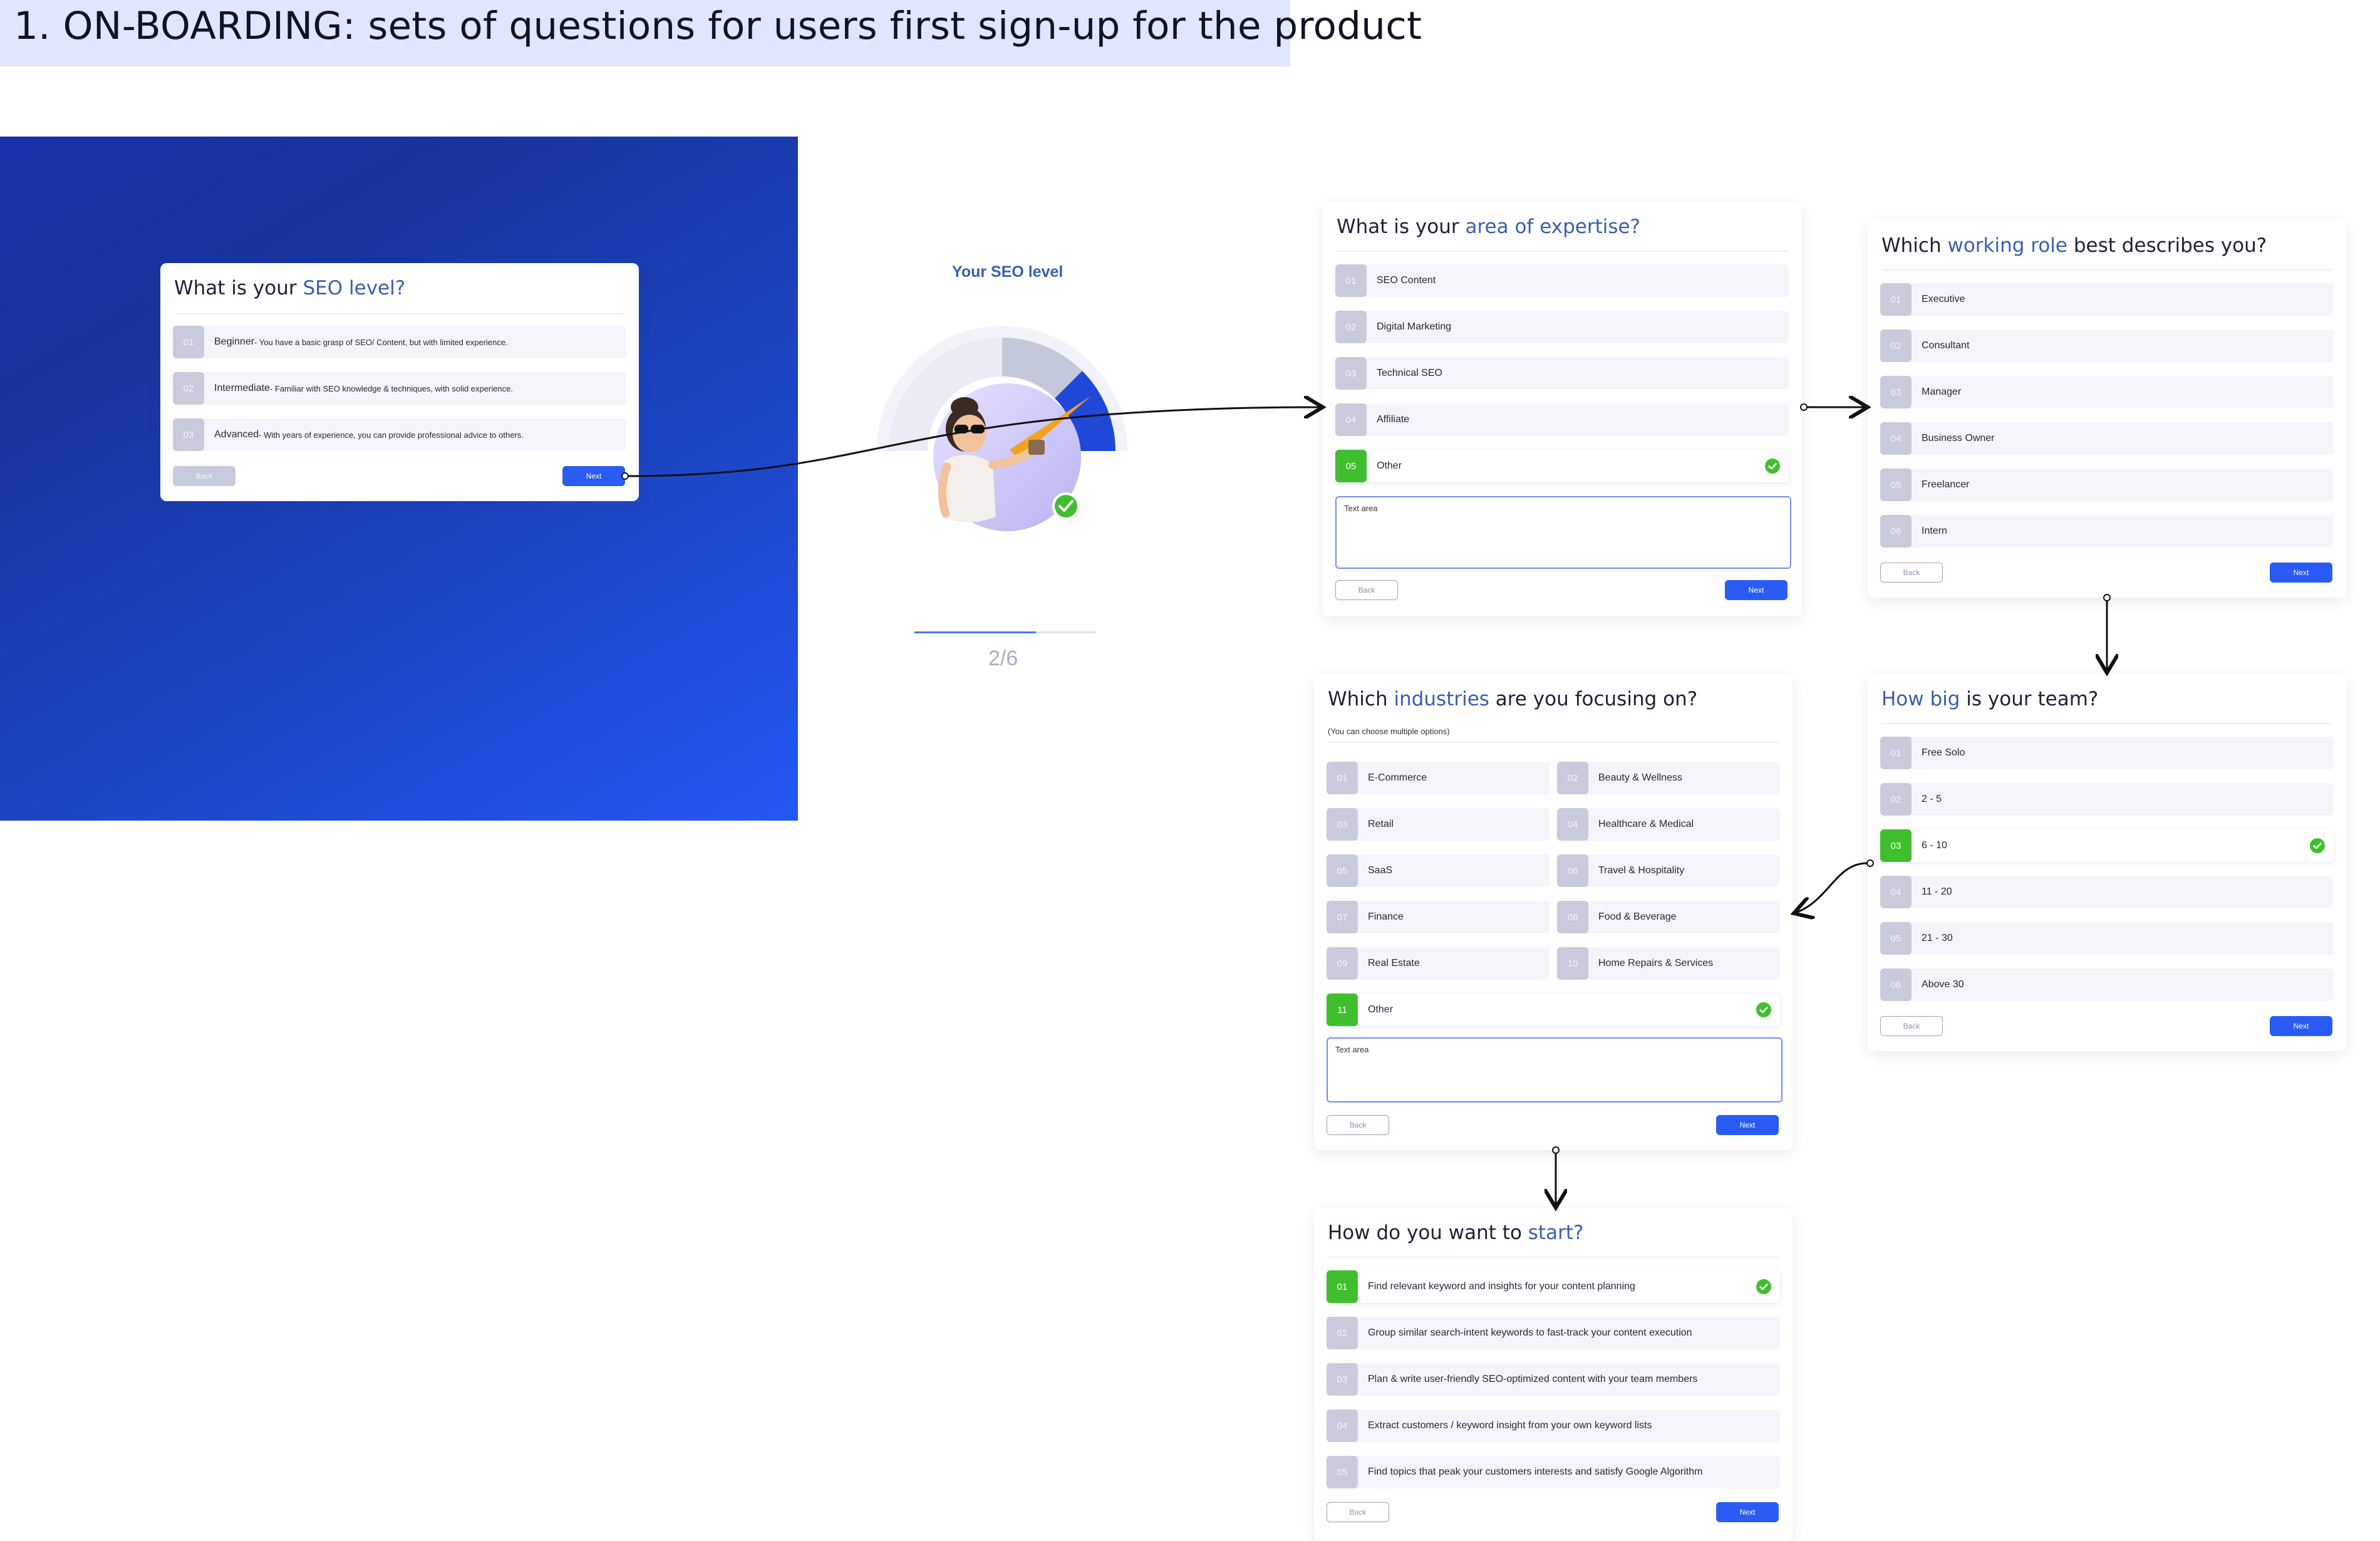 The width and height of the screenshot is (2380, 1541). Describe the element at coordinates (1513, 699) in the screenshot. I see `card-title: Which industries are you focusing on?` at that location.